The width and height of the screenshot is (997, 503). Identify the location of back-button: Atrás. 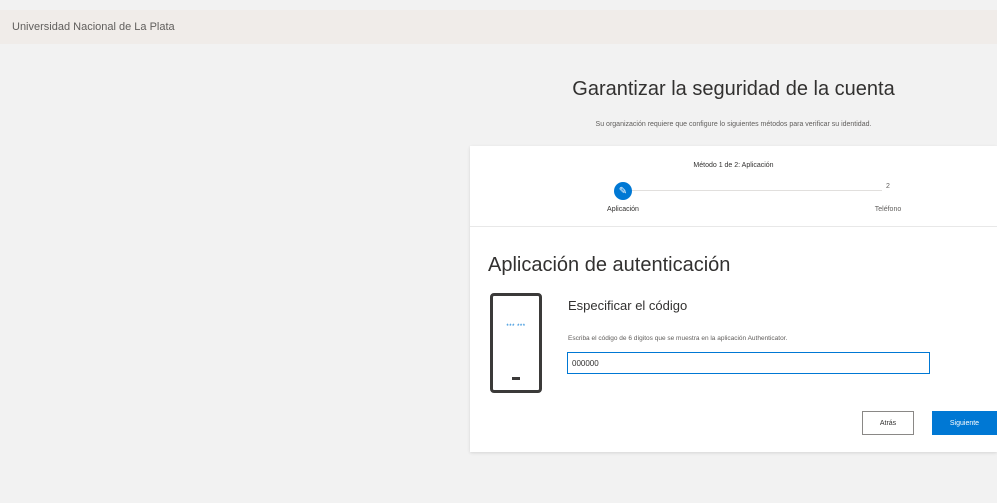
(888, 423).